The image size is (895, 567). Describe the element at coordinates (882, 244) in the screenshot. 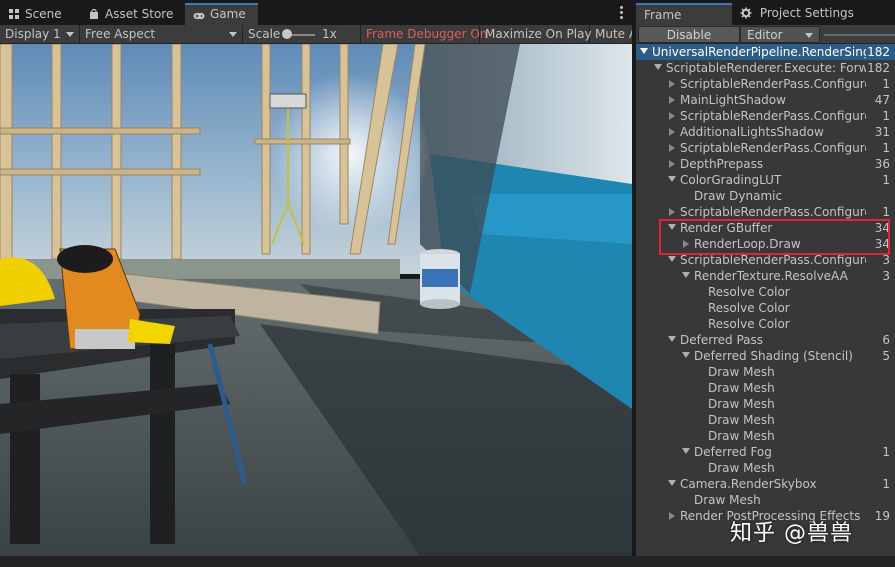

I see `tree-row-count: 34` at that location.